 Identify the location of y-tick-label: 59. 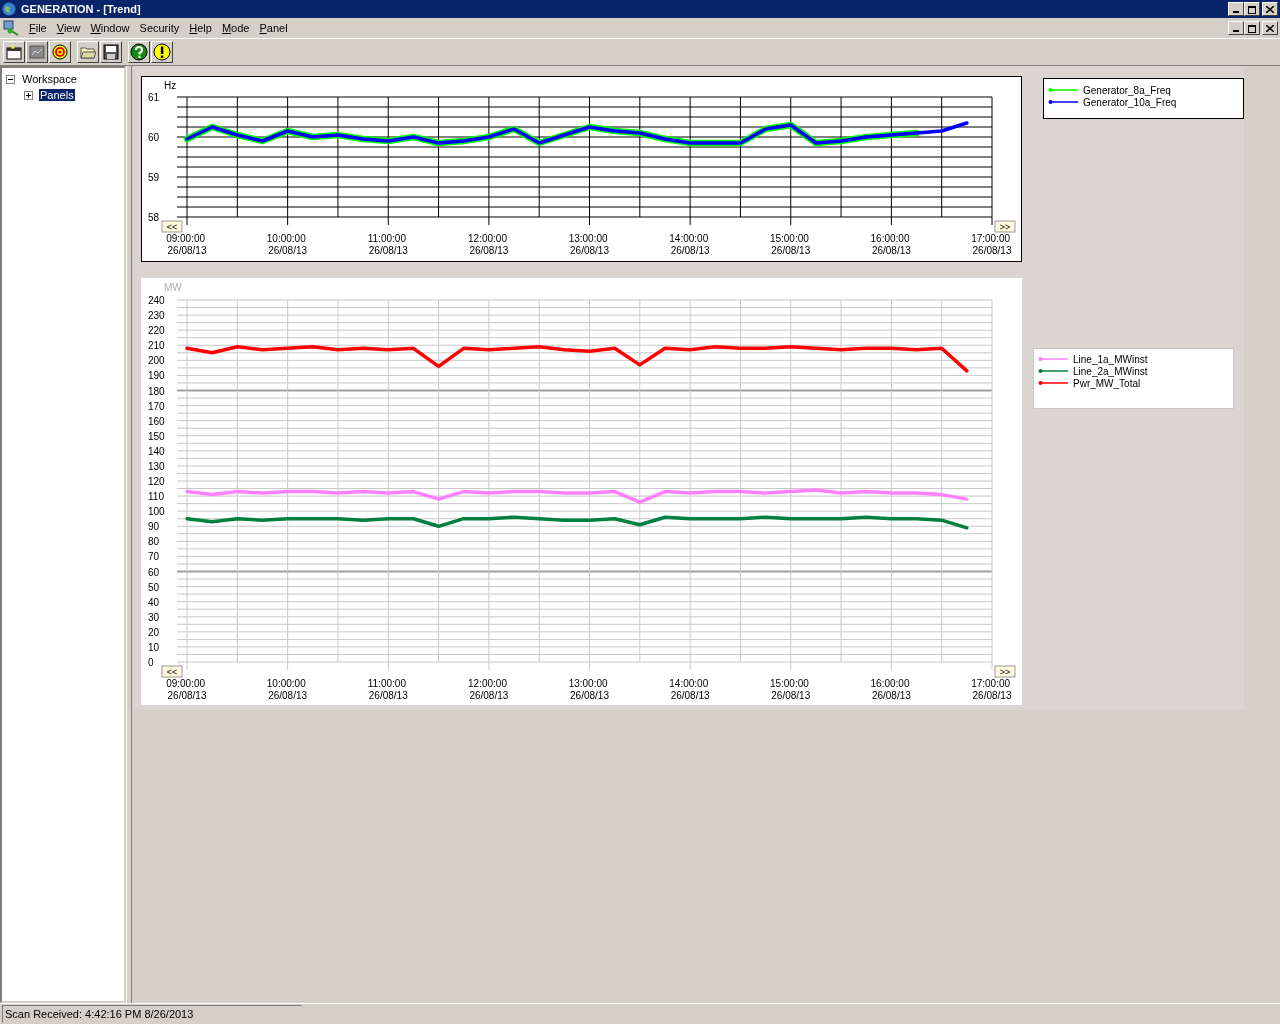
(154, 177).